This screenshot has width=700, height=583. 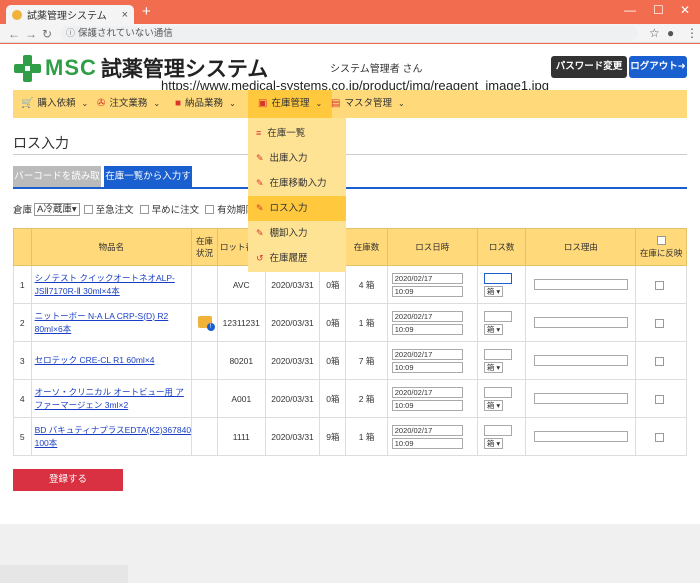 I want to click on menu-master: ▤ マスタ管理 ⌄, so click(x=368, y=104).